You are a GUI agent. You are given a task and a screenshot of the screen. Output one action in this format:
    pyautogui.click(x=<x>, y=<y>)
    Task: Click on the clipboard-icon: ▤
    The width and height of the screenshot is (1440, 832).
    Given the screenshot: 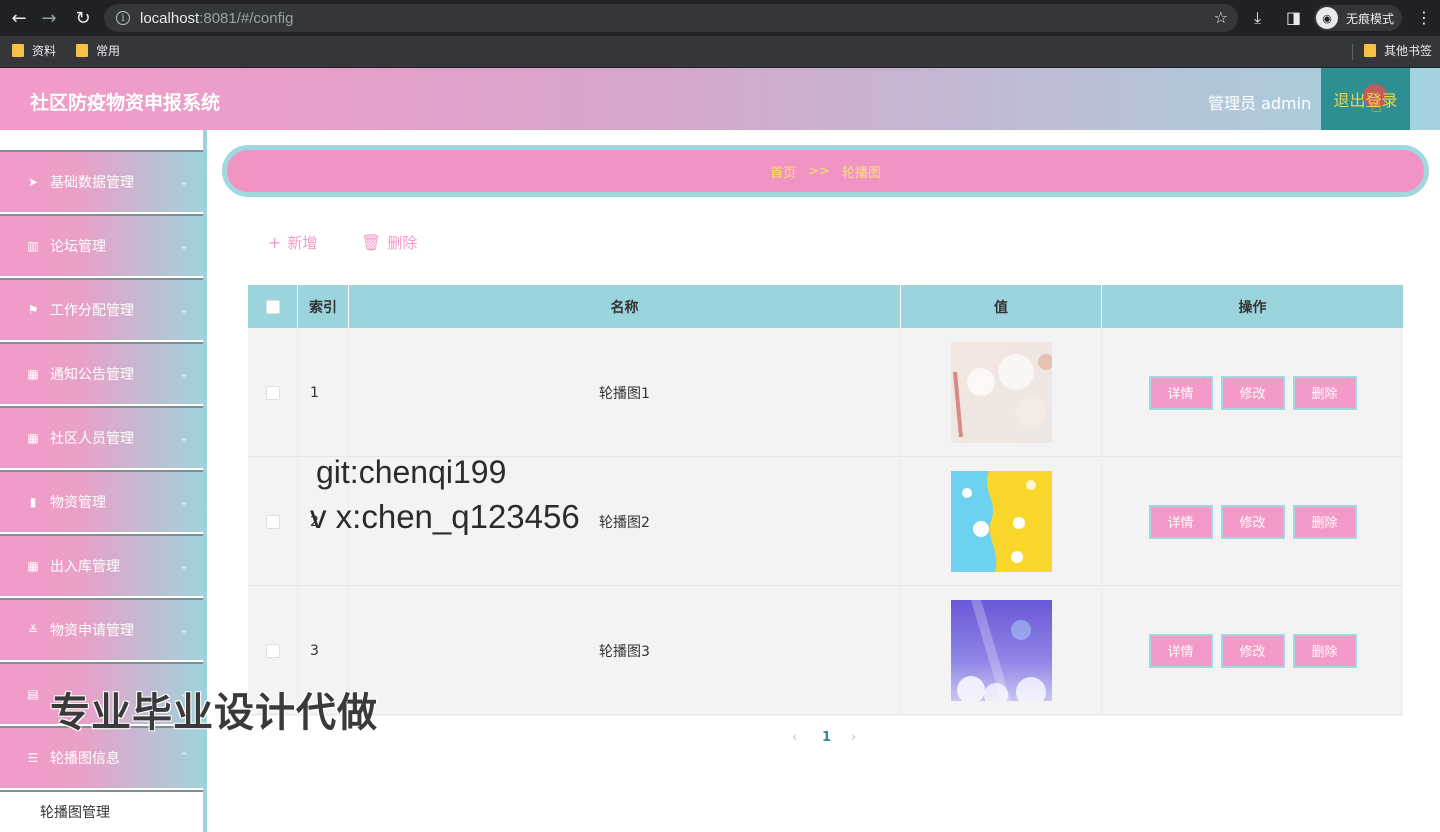 What is the action you would take?
    pyautogui.click(x=33, y=694)
    